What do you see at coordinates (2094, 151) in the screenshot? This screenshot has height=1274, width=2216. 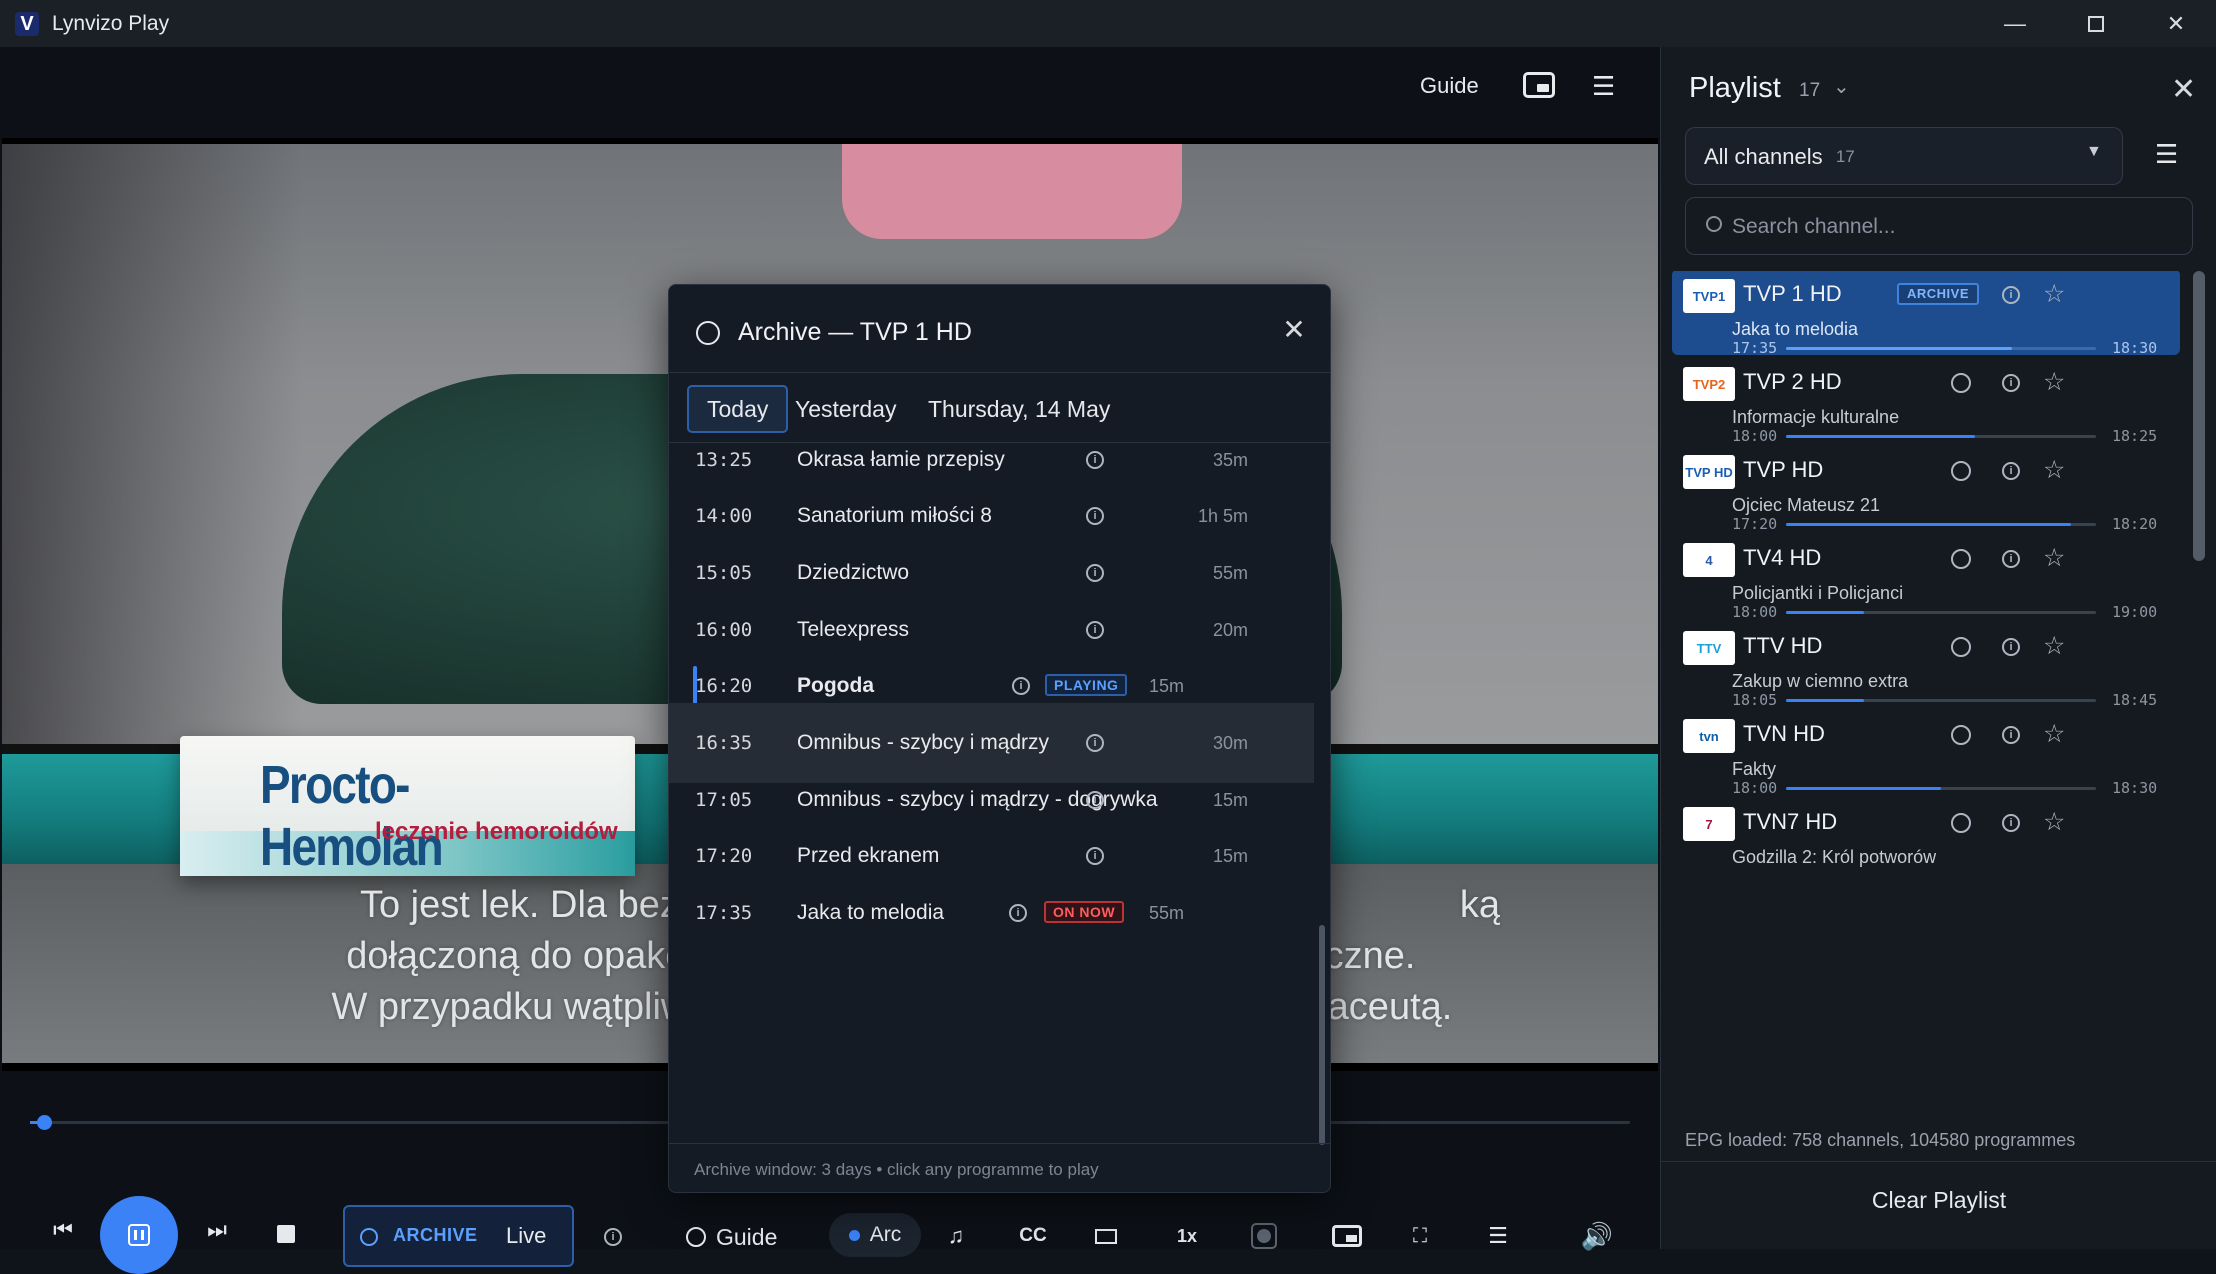 I see `caret-down-icon: ▼` at bounding box center [2094, 151].